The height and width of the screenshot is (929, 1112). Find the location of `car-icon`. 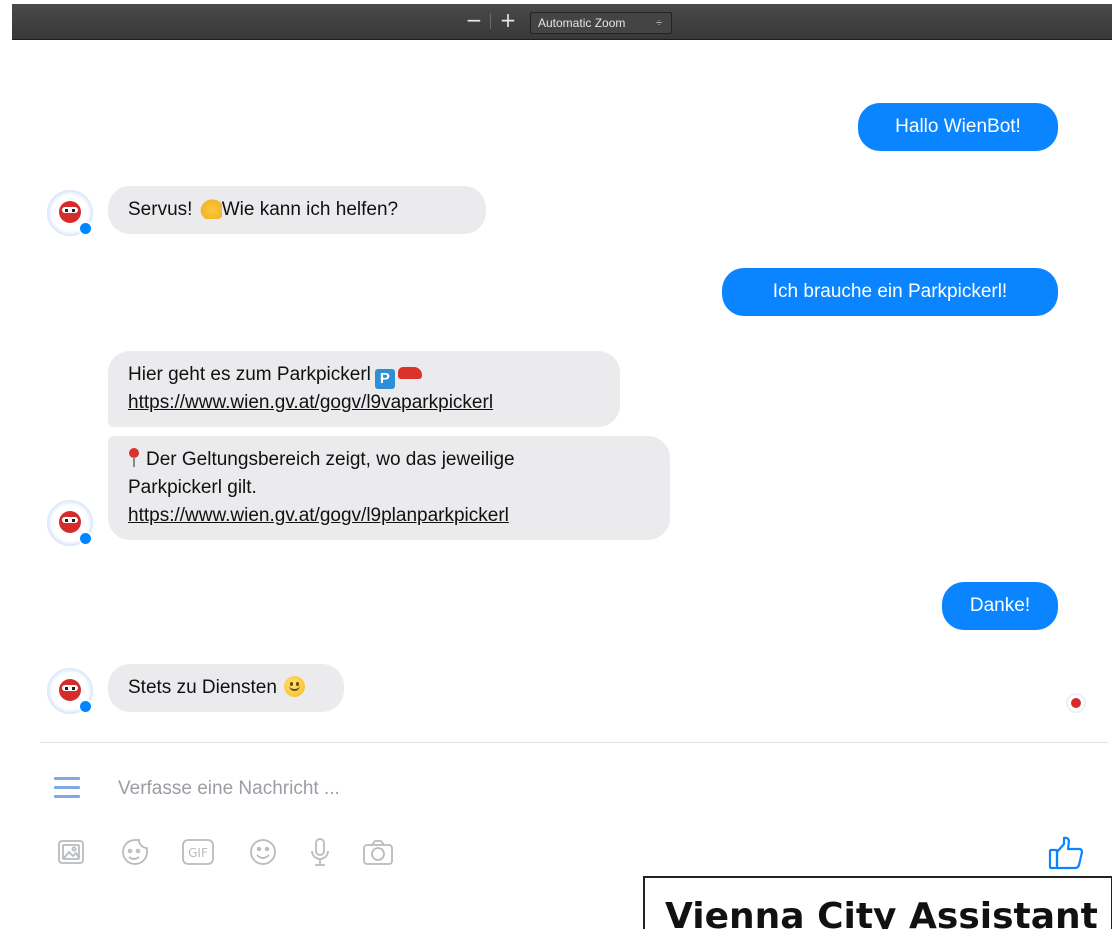

car-icon is located at coordinates (409, 373).